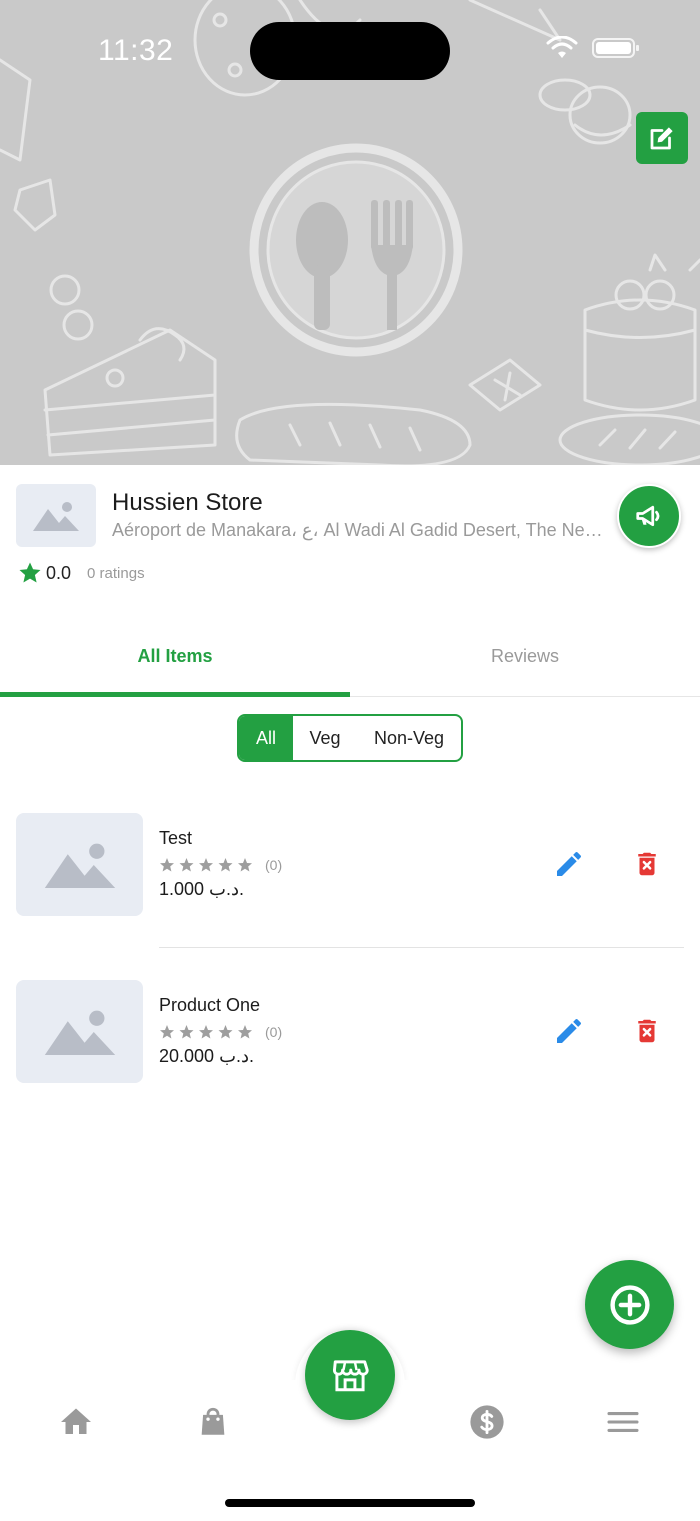 Image resolution: width=700 pixels, height=1521 pixels. I want to click on megaphone-icon, so click(648, 516).